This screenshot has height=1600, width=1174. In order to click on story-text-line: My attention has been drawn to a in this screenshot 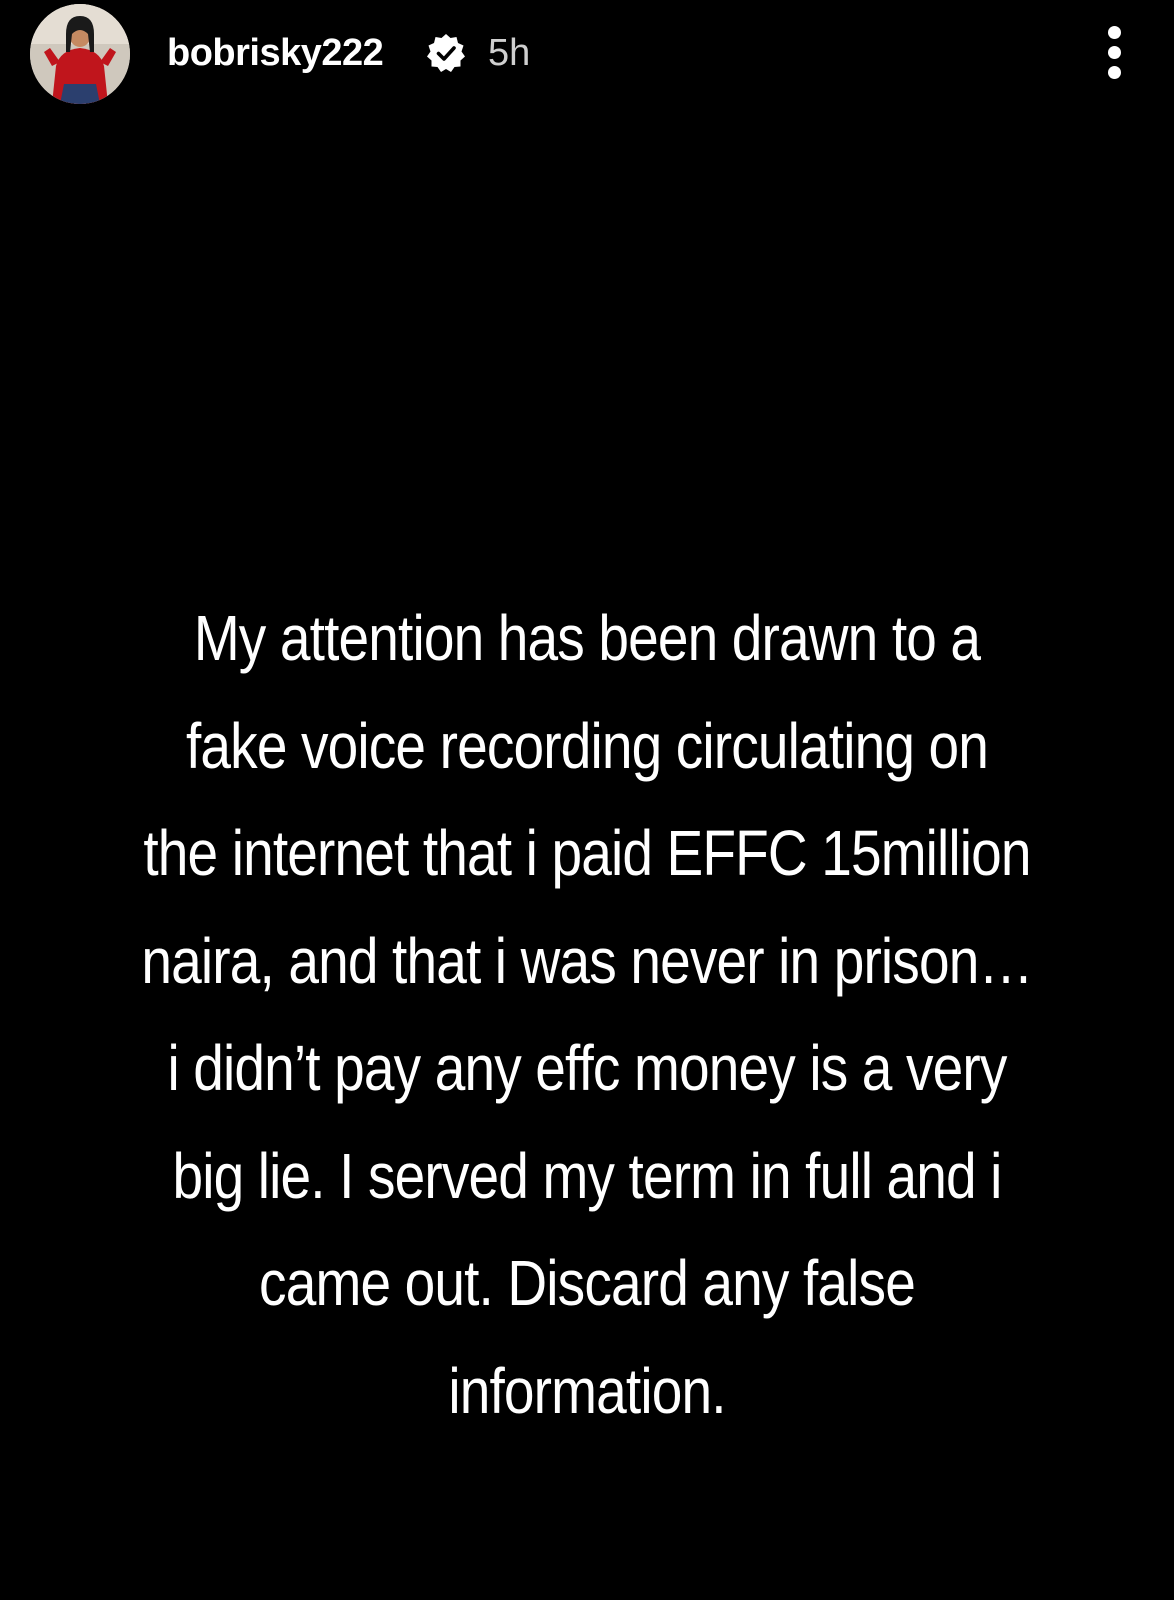, I will do `click(587, 638)`.